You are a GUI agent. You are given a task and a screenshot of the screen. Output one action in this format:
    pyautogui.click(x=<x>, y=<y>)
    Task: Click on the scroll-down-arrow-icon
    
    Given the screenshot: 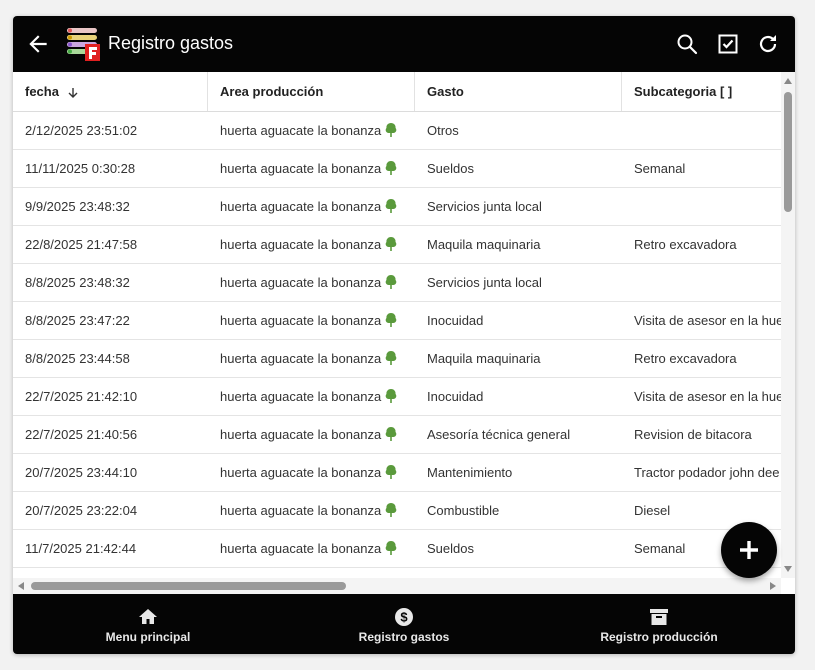 What is the action you would take?
    pyautogui.click(x=788, y=569)
    